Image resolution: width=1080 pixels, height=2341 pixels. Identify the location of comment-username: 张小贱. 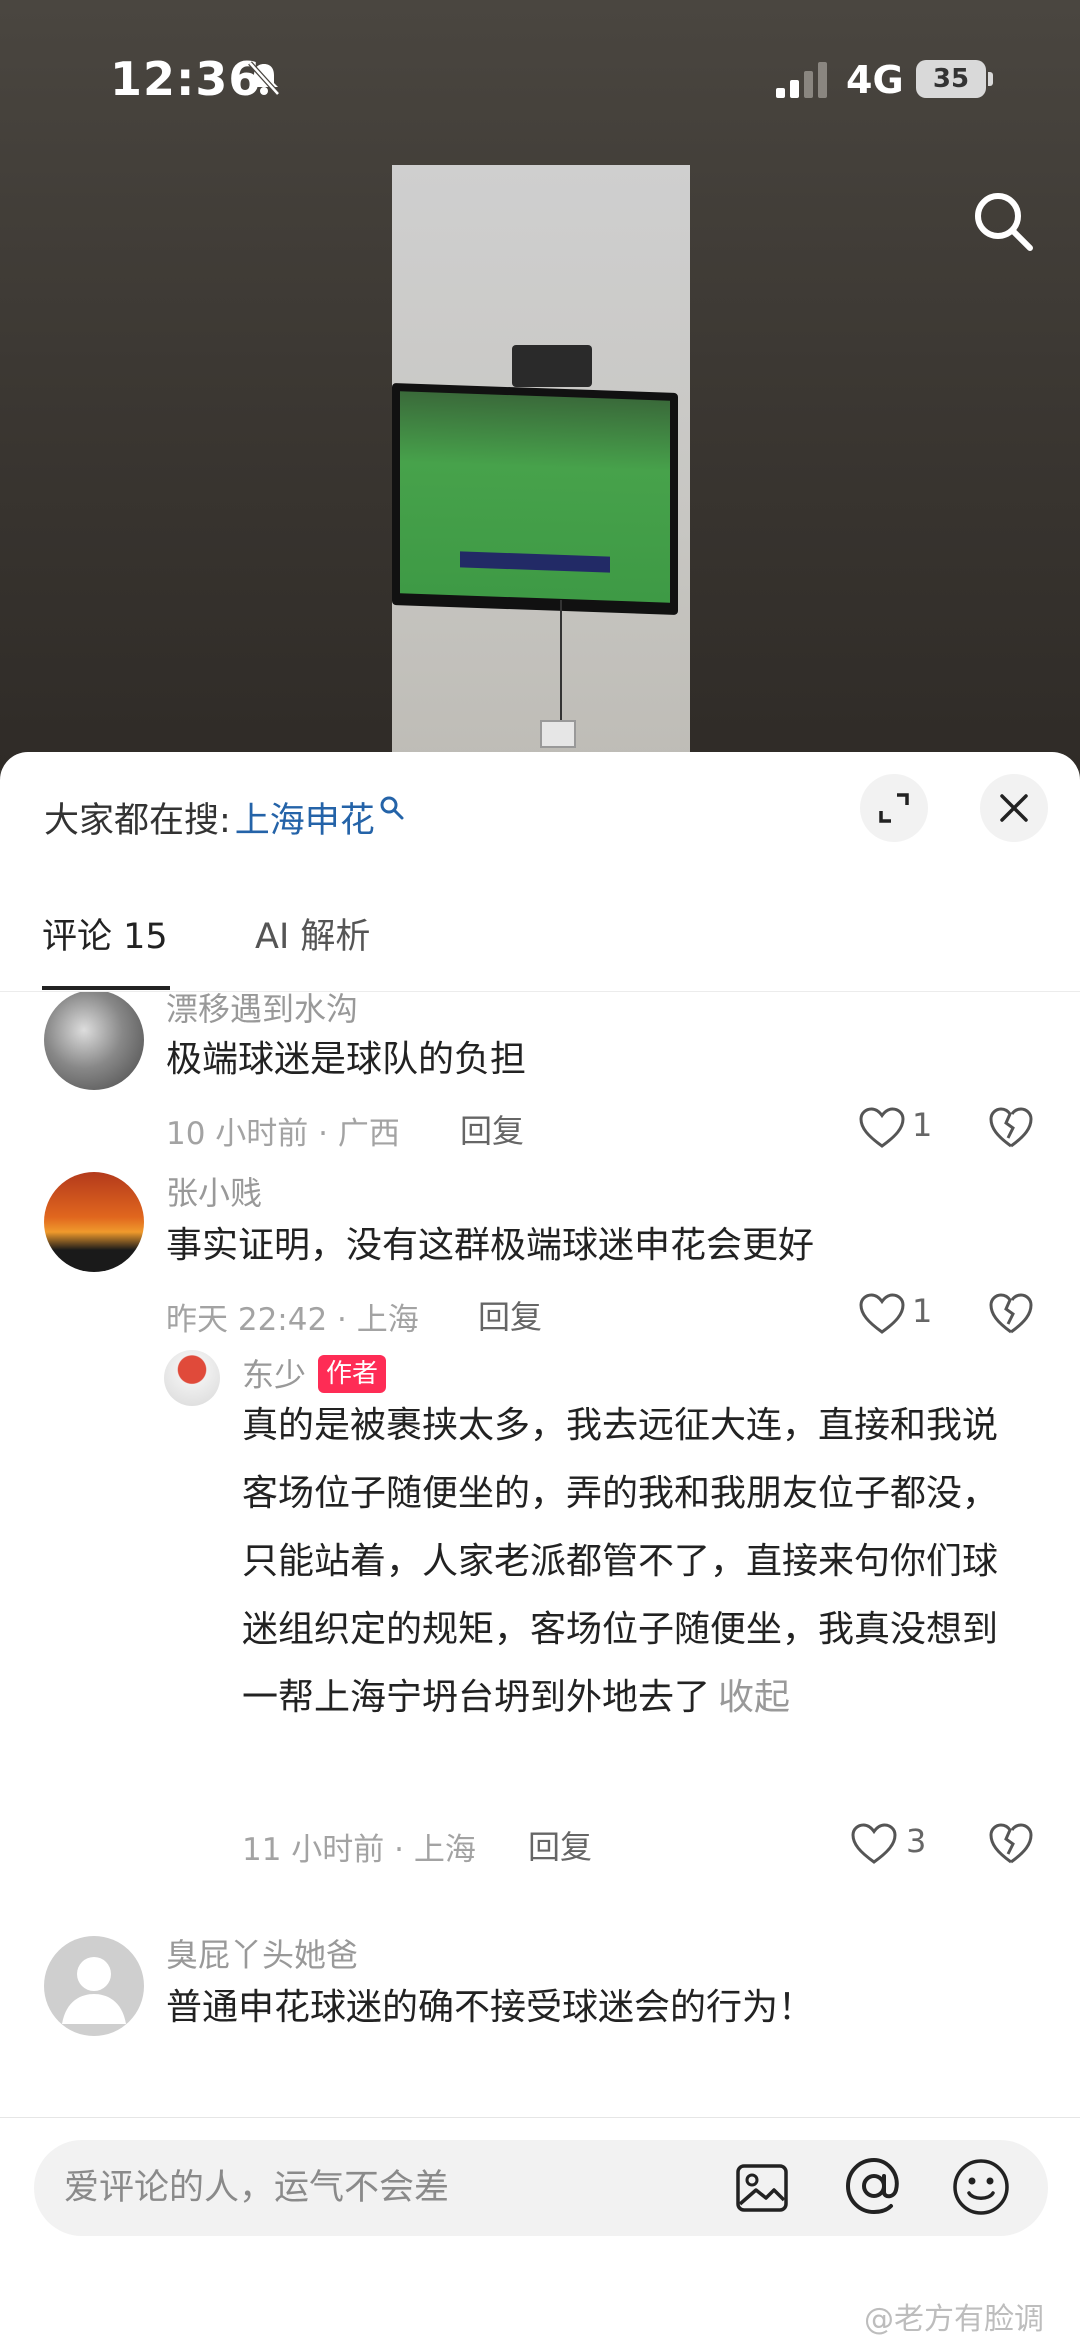
(214, 1191).